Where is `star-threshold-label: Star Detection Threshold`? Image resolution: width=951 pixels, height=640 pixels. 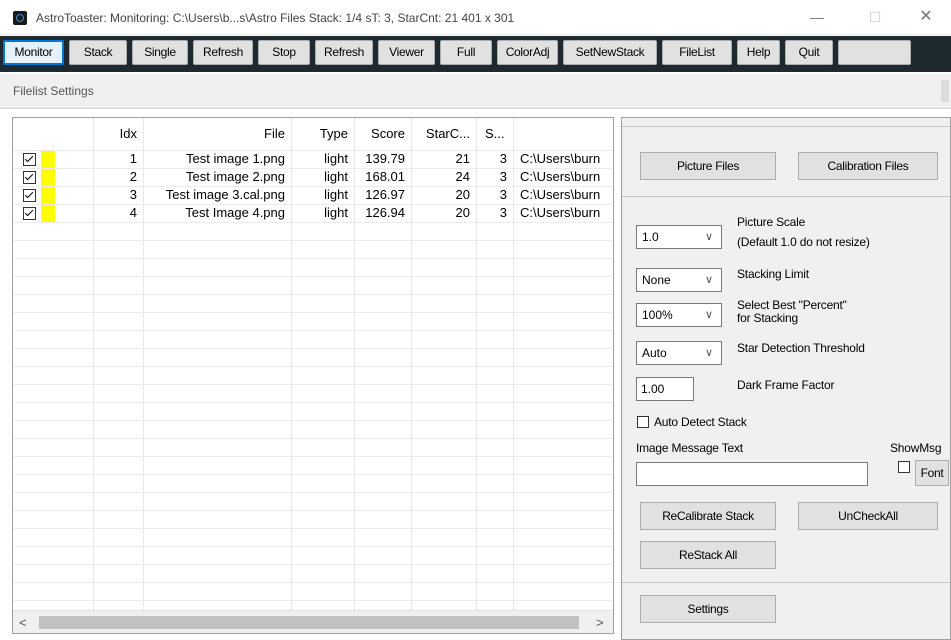
star-threshold-label: Star Detection Threshold is located at coordinates (801, 348).